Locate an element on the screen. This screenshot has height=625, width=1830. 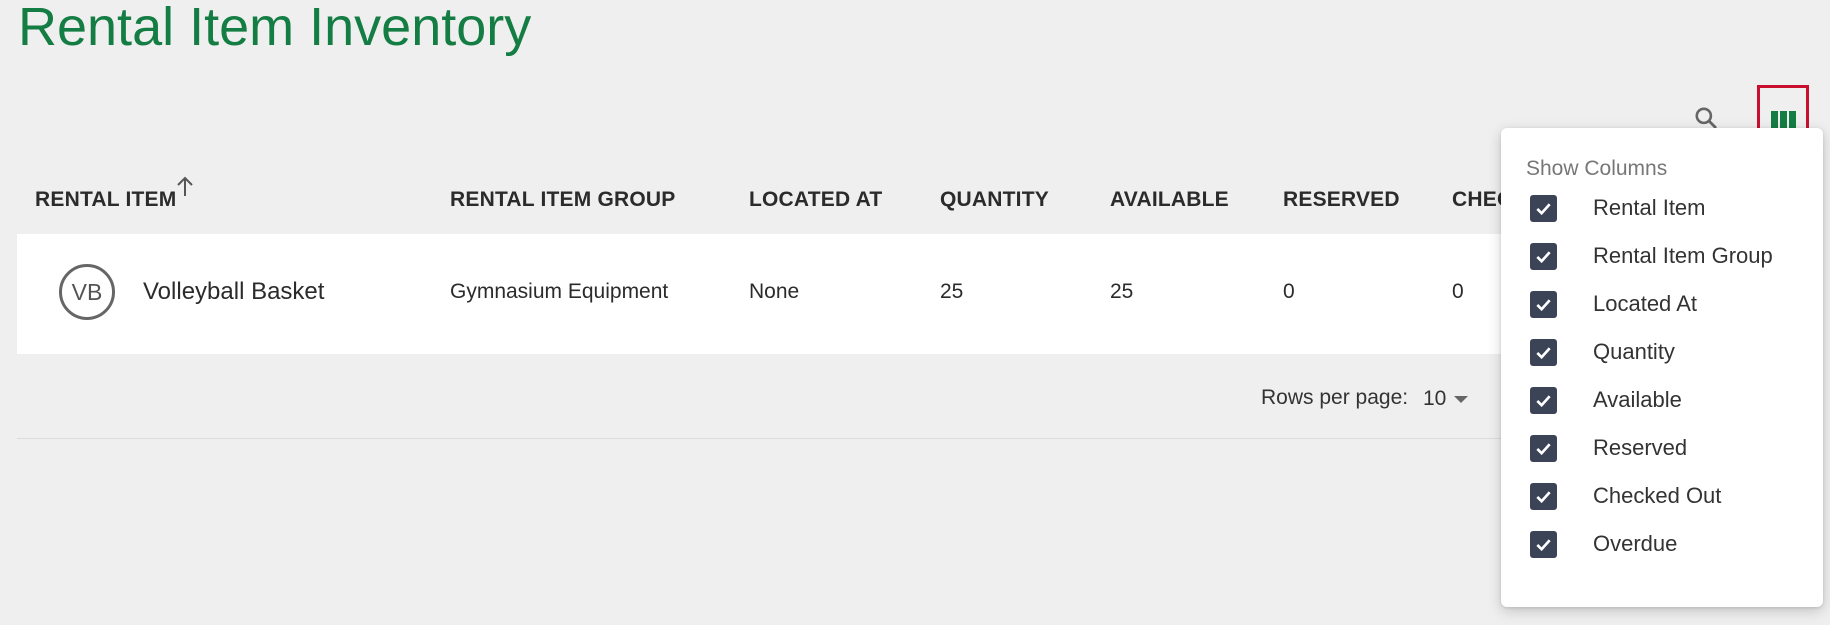
cell-reserved: 0 is located at coordinates (1289, 291).